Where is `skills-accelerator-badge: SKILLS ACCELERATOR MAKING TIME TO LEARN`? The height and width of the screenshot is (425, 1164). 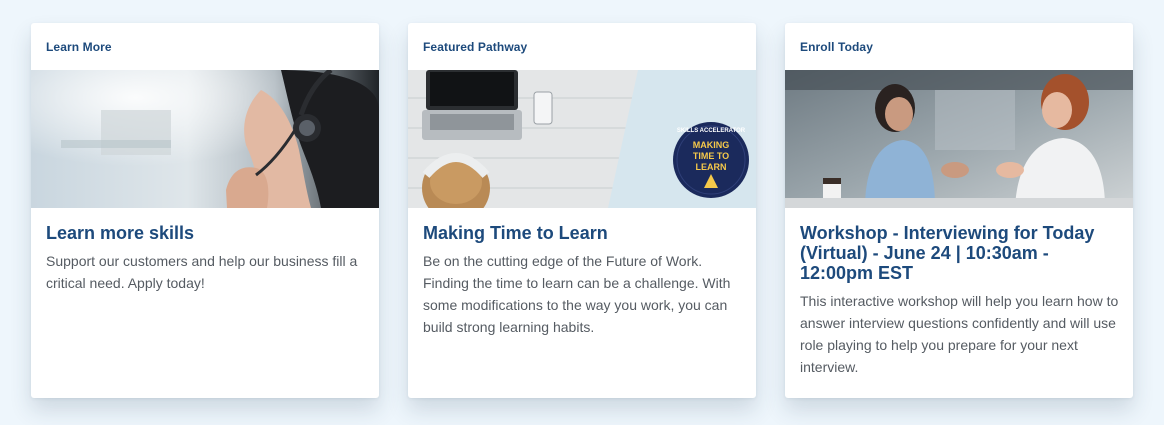 skills-accelerator-badge: SKILLS ACCELERATOR MAKING TIME TO LEARN is located at coordinates (711, 160).